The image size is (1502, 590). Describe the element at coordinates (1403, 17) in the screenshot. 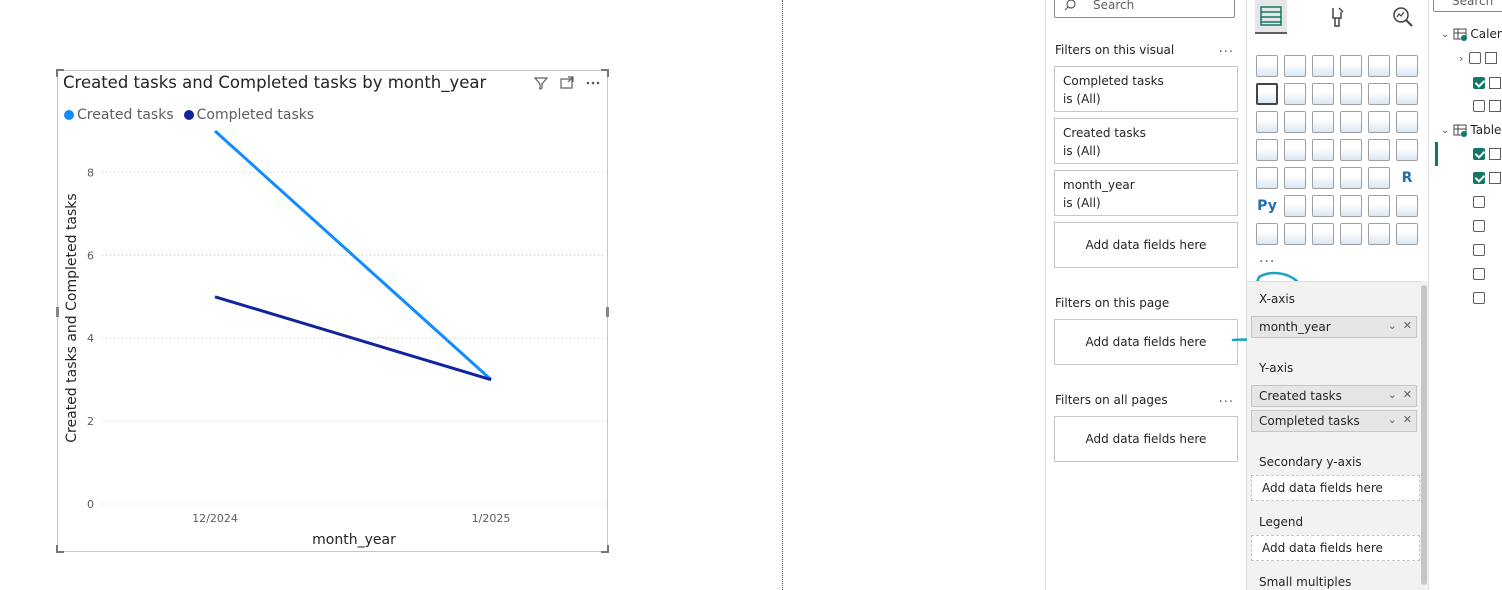

I see `analytics-tab` at that location.